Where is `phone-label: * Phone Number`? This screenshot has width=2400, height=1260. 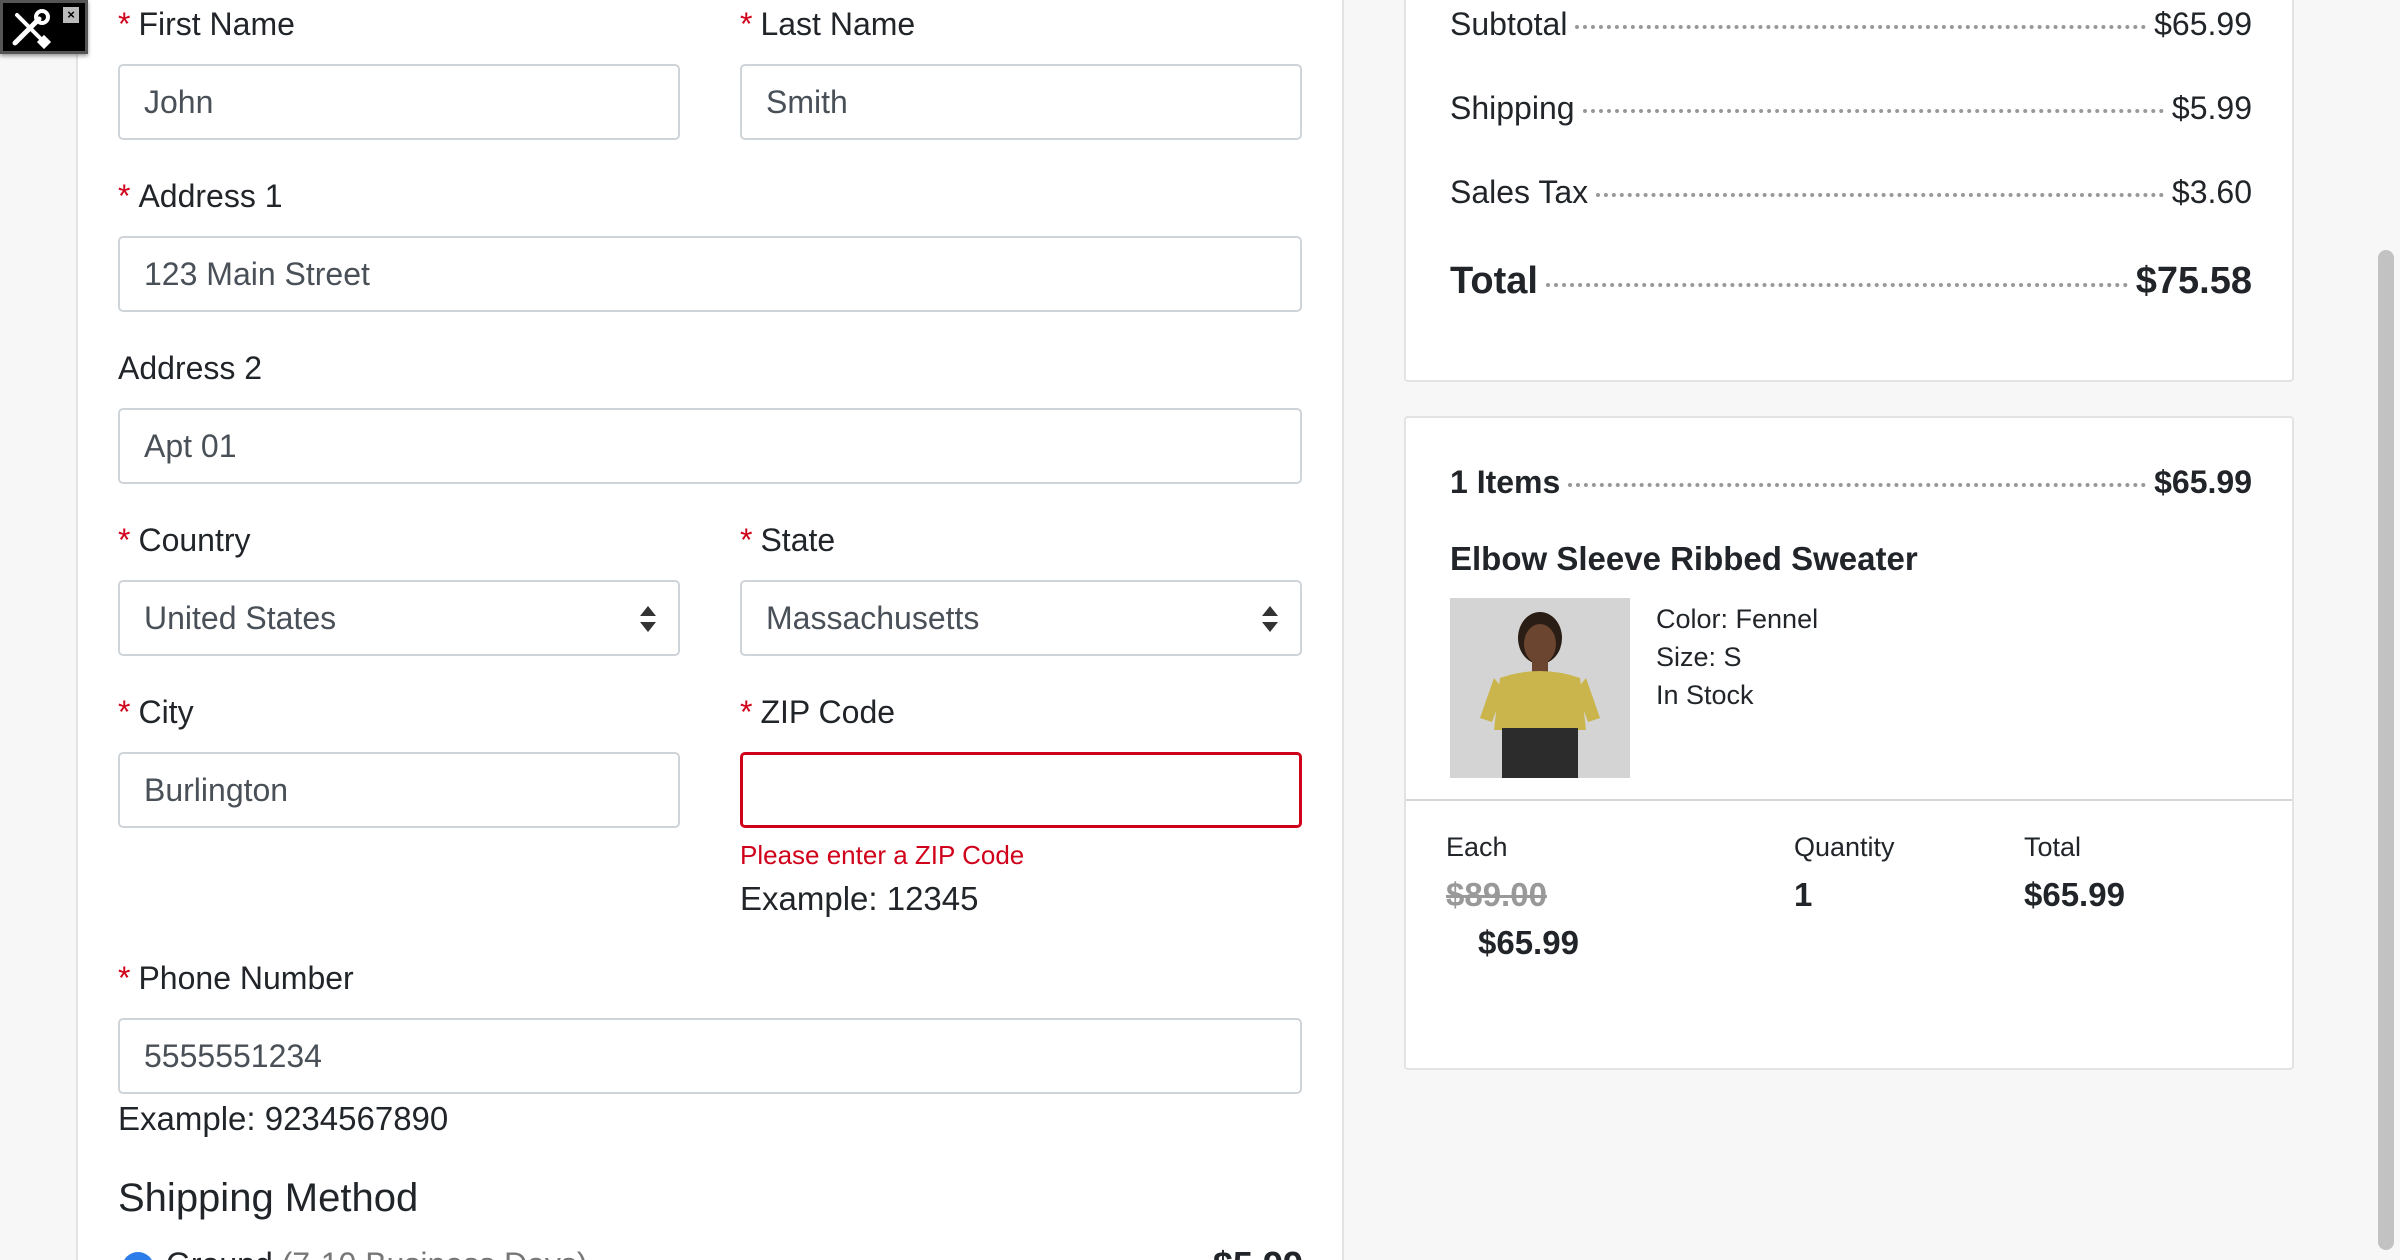
phone-label: * Phone Number is located at coordinates (236, 978).